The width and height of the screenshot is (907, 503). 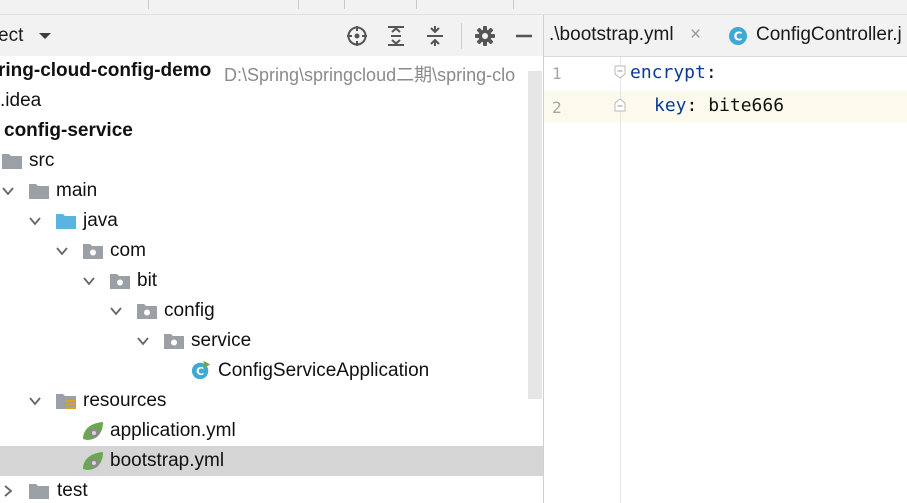 What do you see at coordinates (557, 107) in the screenshot?
I see `line-number: 2` at bounding box center [557, 107].